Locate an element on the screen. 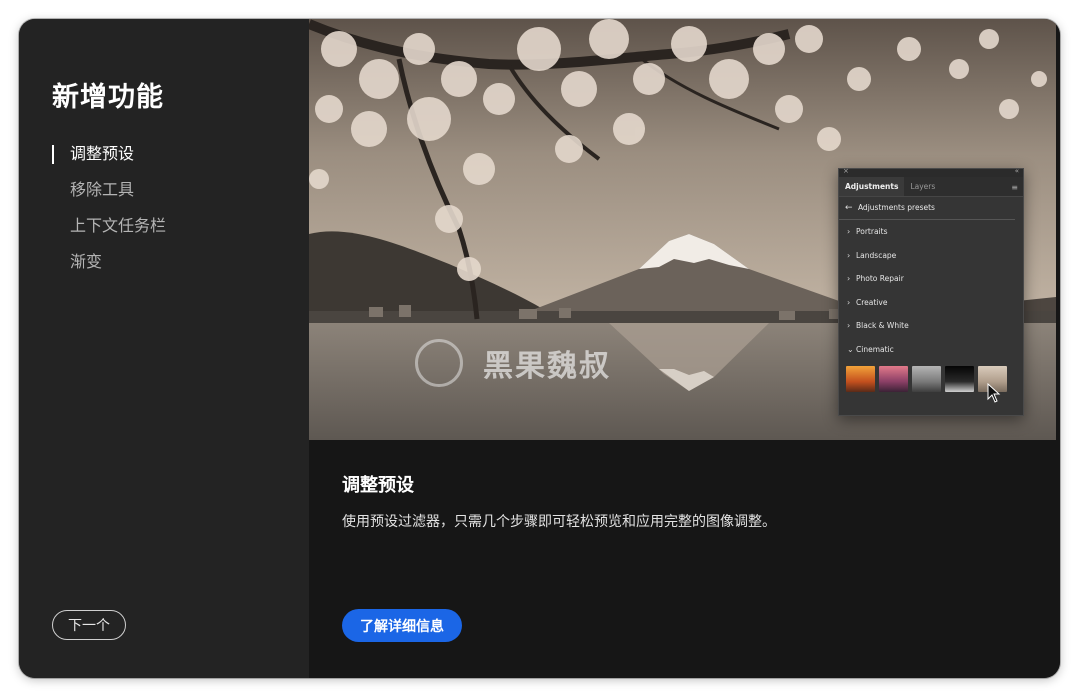  nav-item-gradient: 渐变 is located at coordinates (109, 267).